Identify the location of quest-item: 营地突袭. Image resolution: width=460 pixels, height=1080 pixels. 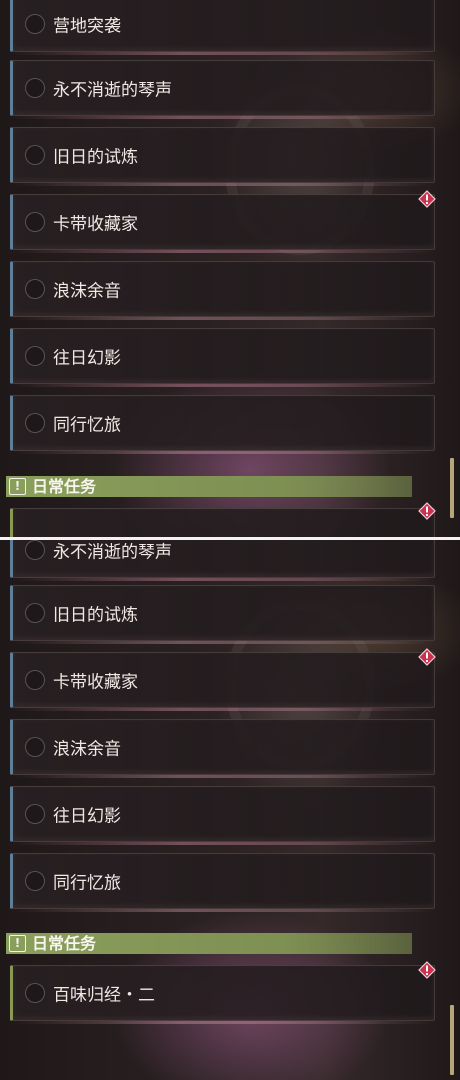
(222, 27).